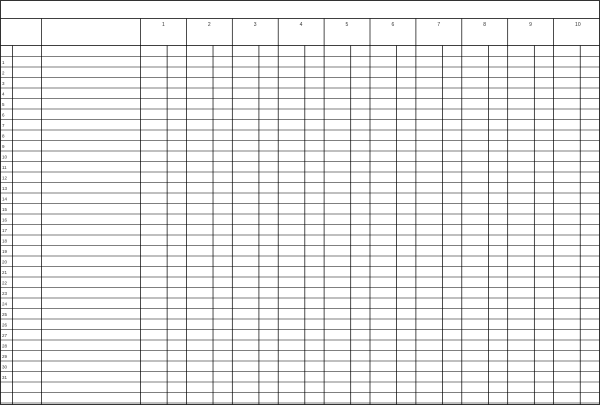  Describe the element at coordinates (5, 157) in the screenshot. I see `row-number: 10` at that location.